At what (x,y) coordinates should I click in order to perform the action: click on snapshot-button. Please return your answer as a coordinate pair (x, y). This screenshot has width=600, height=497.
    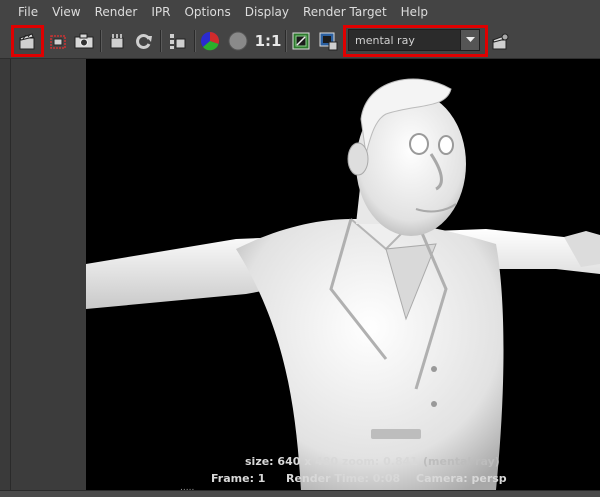
    Looking at the image, I should click on (84, 41).